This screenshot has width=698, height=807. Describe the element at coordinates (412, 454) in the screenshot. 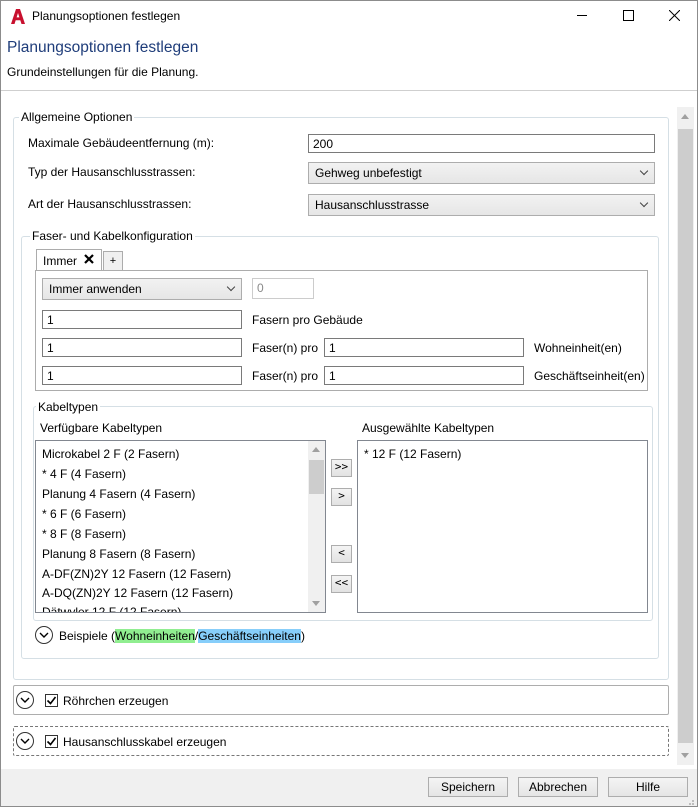

I see `list-item: * 12 F (12 Fasern)` at that location.